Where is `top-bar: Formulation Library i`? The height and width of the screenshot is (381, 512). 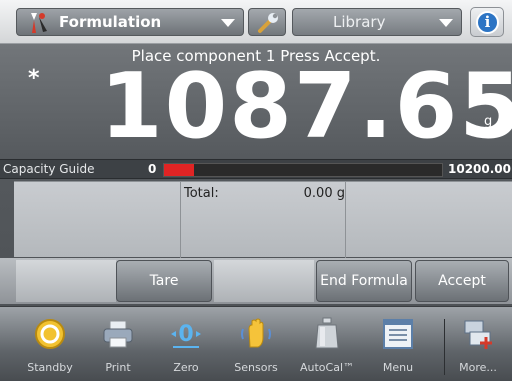
top-bar: Formulation Library i is located at coordinates (256, 22).